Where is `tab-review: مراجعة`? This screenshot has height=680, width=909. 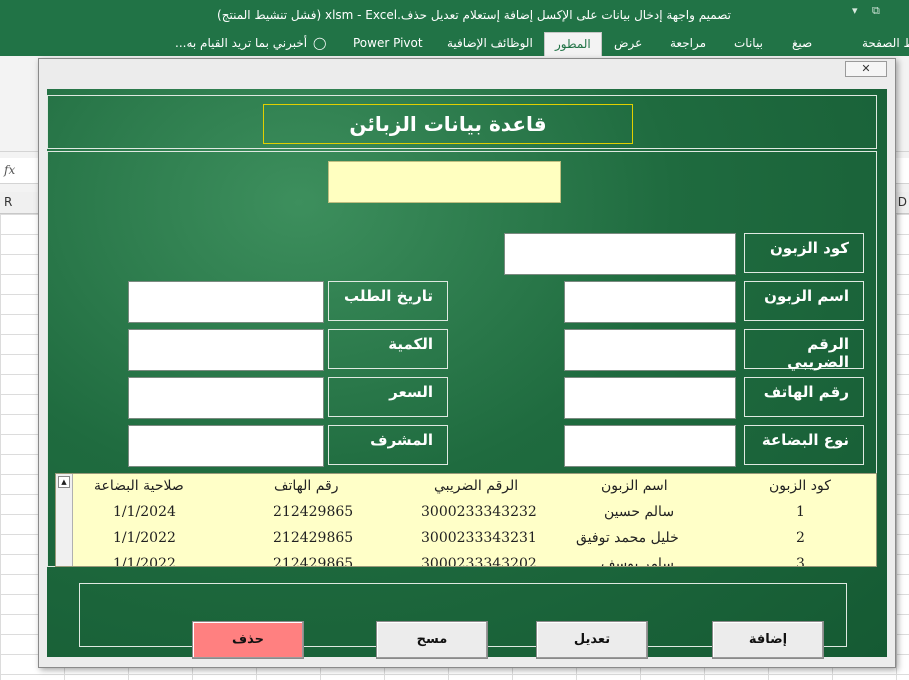
tab-review: مراجعة is located at coordinates (688, 43).